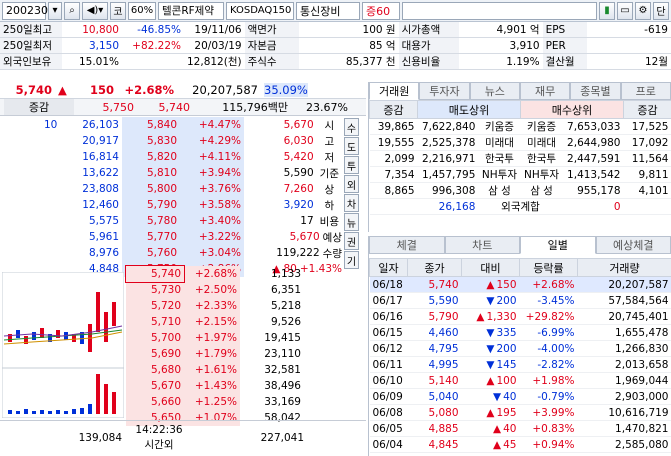 This screenshot has width=671, height=456. Describe the element at coordinates (625, 10) in the screenshot. I see `window-icon: ▭` at that location.